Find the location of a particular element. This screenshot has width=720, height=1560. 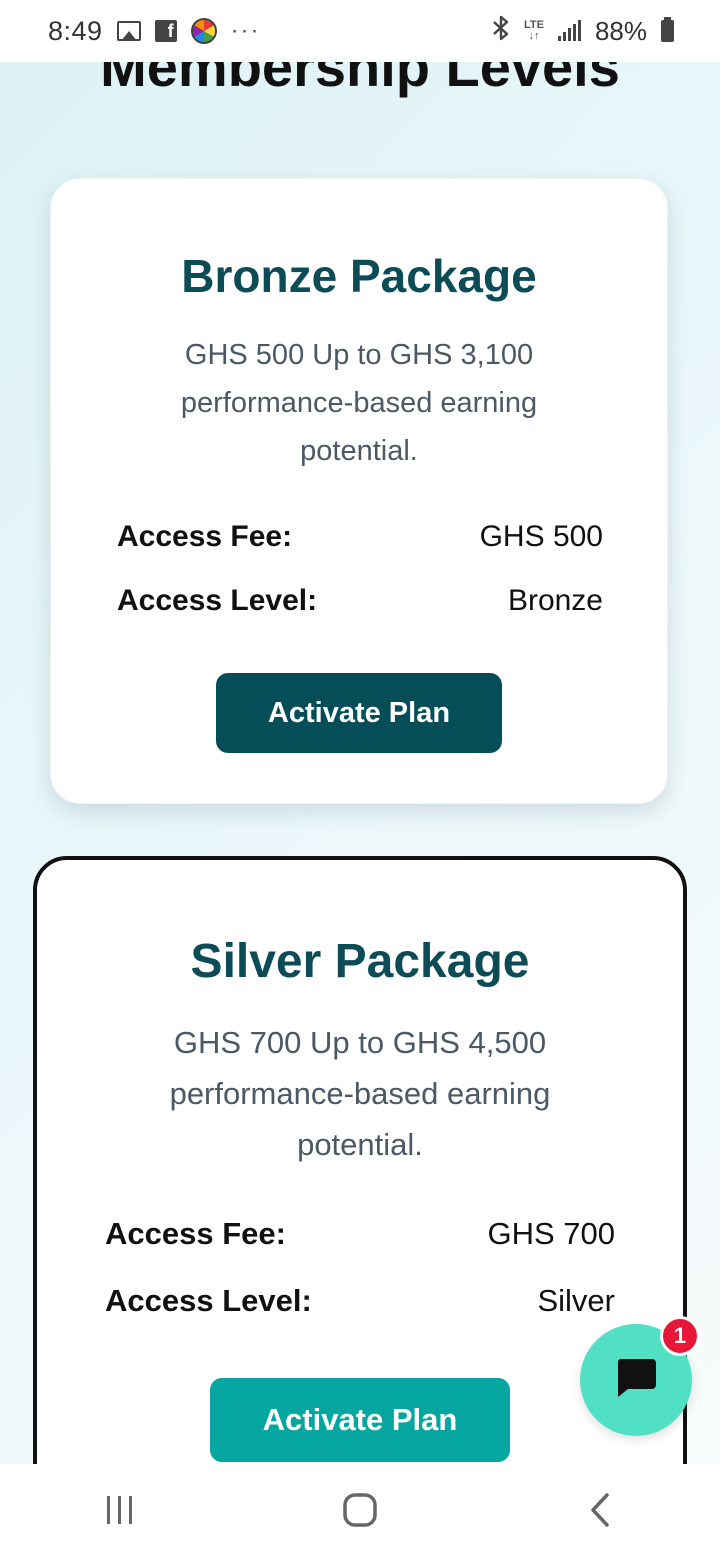

package-title: Silver Package is located at coordinates (360, 961).